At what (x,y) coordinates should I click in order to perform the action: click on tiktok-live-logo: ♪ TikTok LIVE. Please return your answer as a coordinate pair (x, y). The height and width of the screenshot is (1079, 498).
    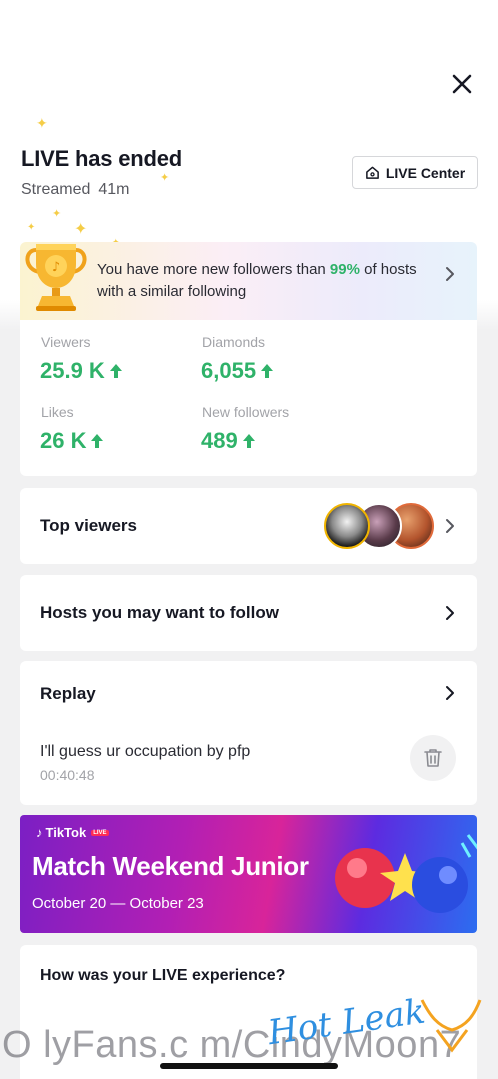
    Looking at the image, I should click on (72, 832).